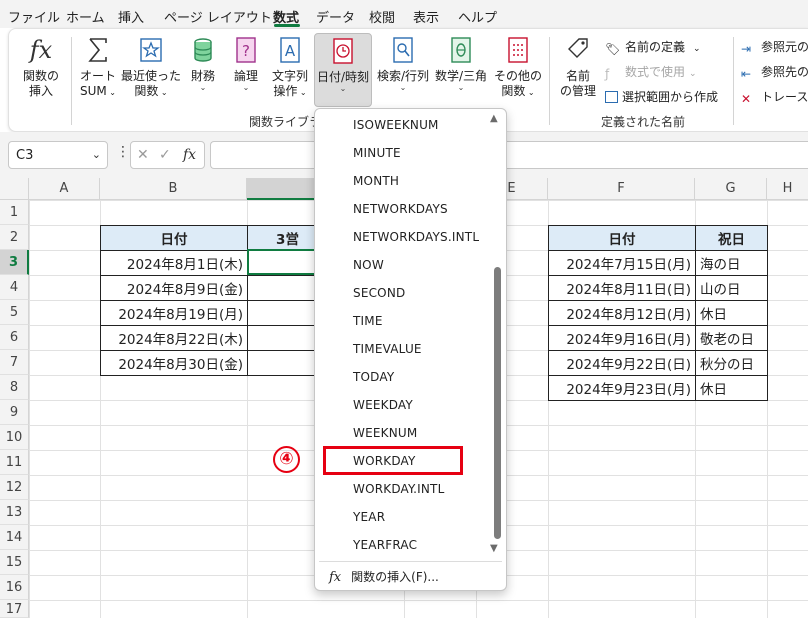 The image size is (808, 620). Describe the element at coordinates (383, 405) in the screenshot. I see `function-item-weekday: WEEKDAY` at that location.